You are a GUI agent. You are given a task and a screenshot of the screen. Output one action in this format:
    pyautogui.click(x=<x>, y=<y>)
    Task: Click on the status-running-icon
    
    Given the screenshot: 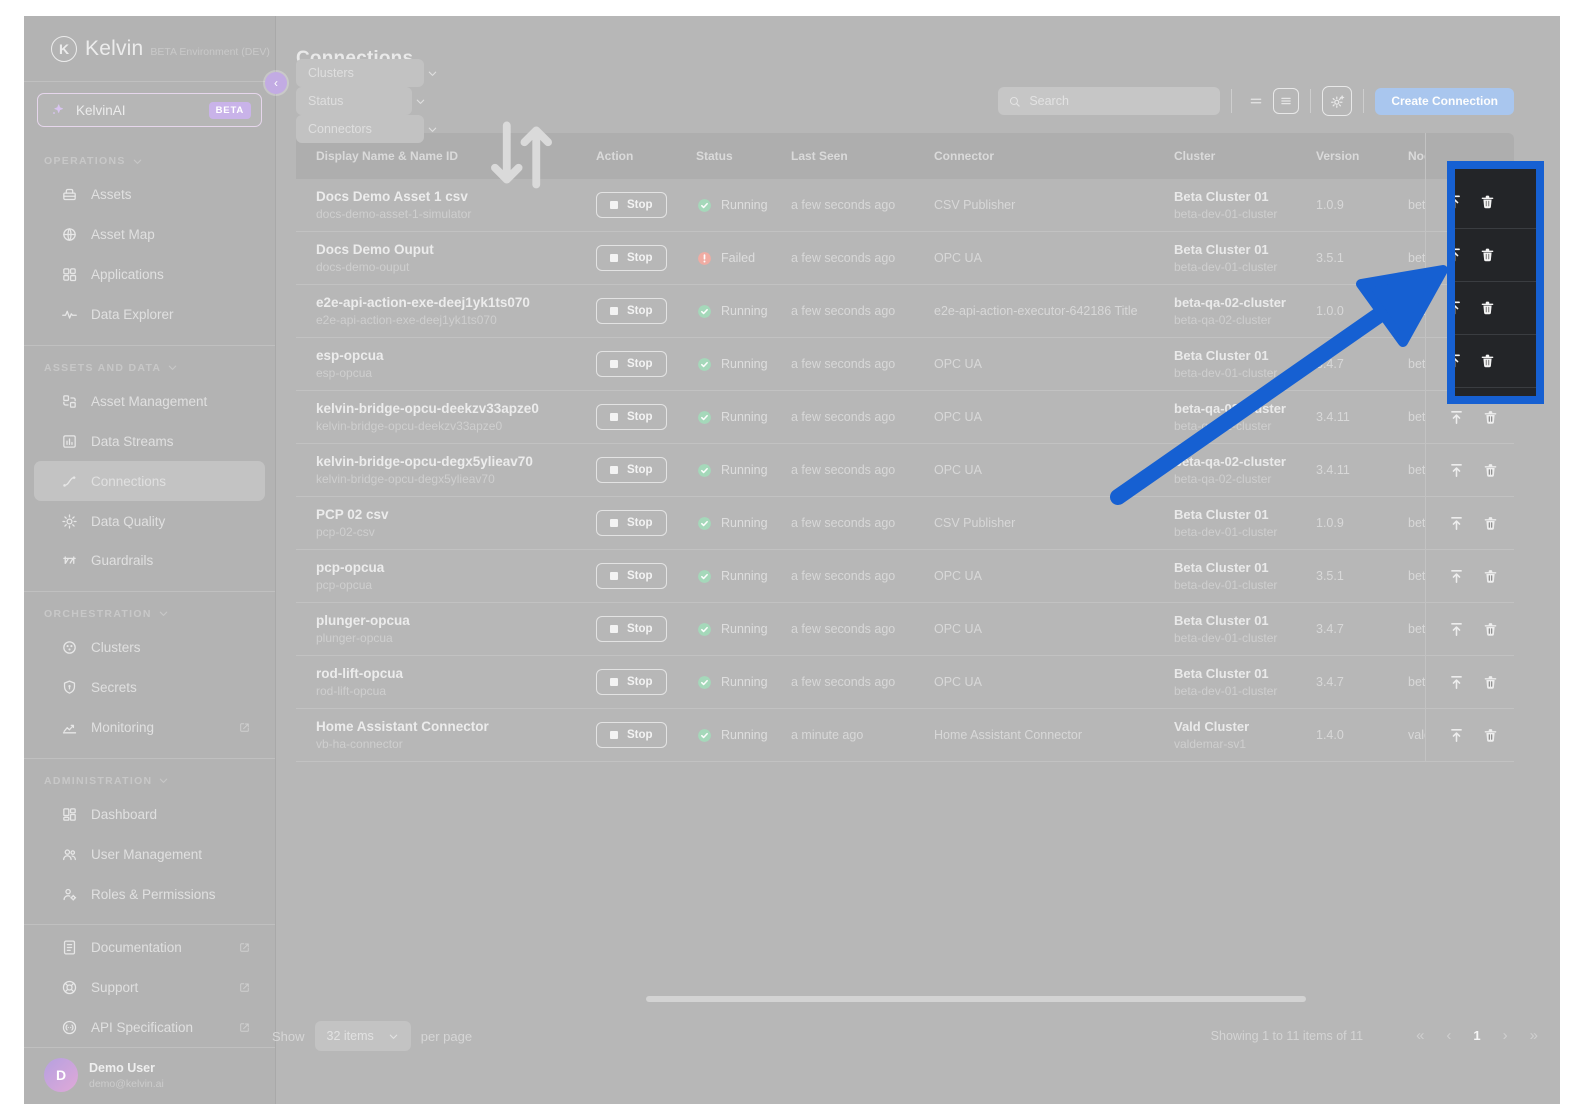 What is the action you would take?
    pyautogui.click(x=704, y=364)
    